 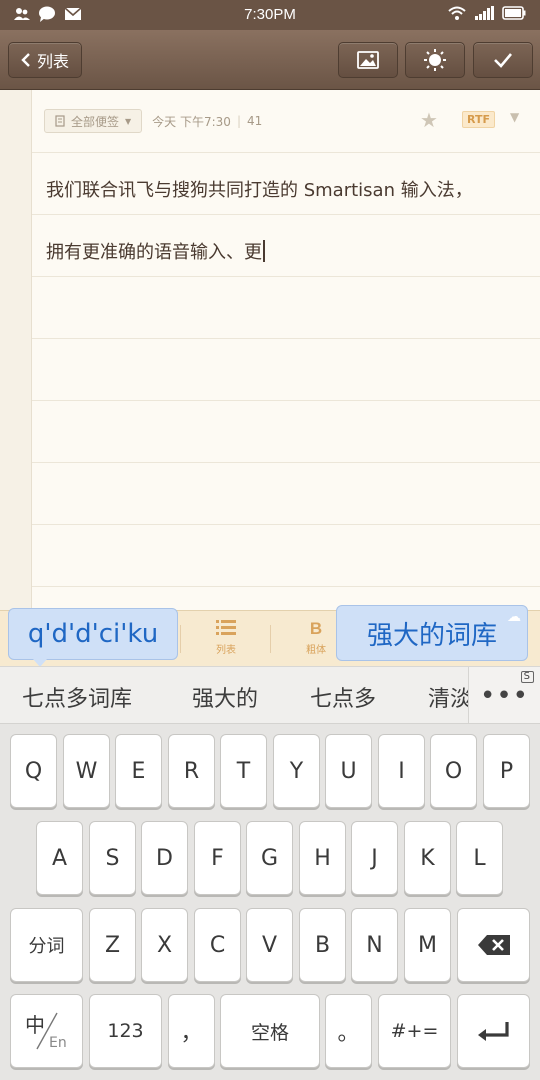 I want to click on key-x: X, so click(x=164, y=945).